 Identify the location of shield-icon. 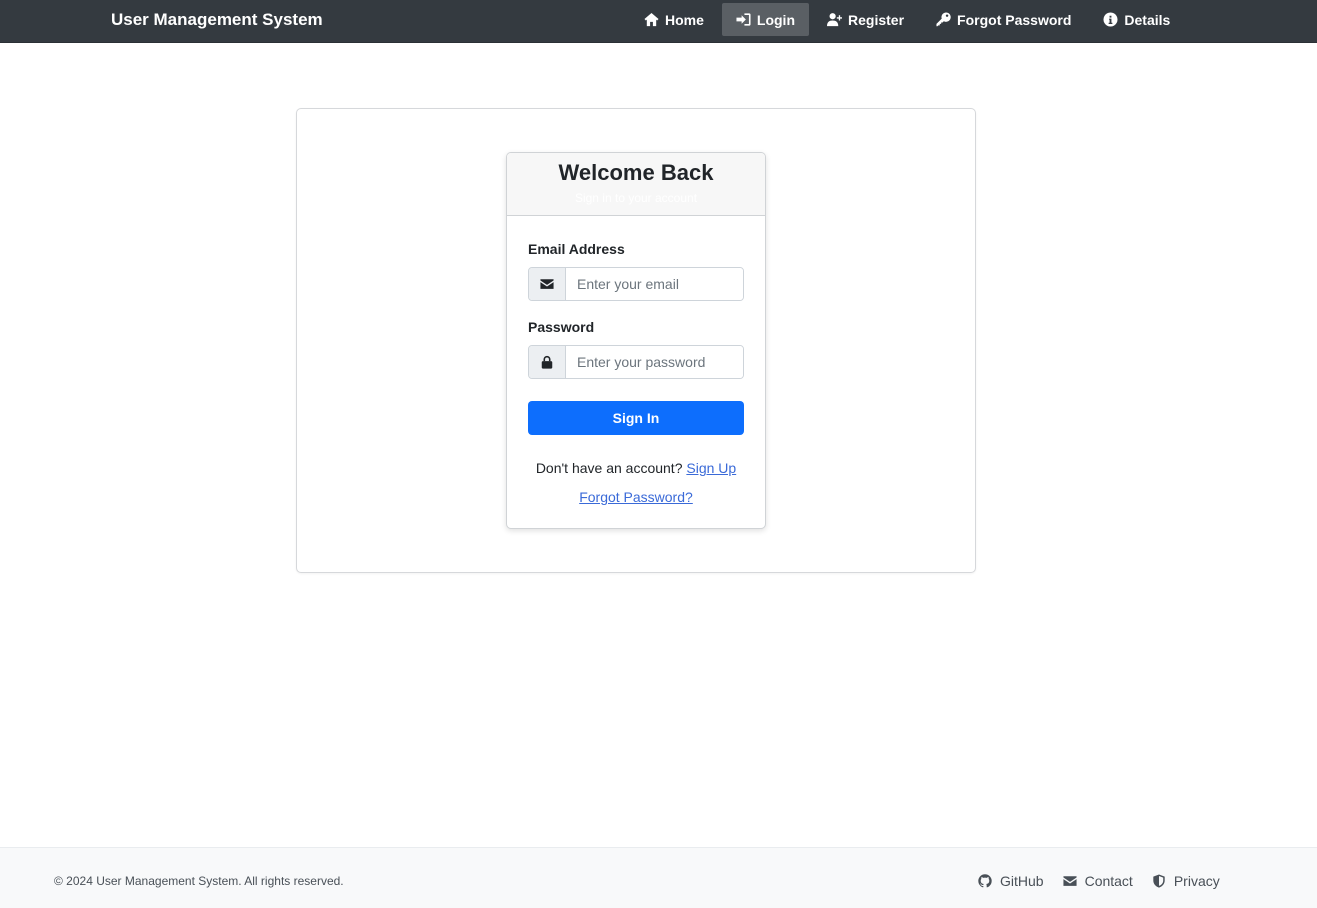
(1159, 881).